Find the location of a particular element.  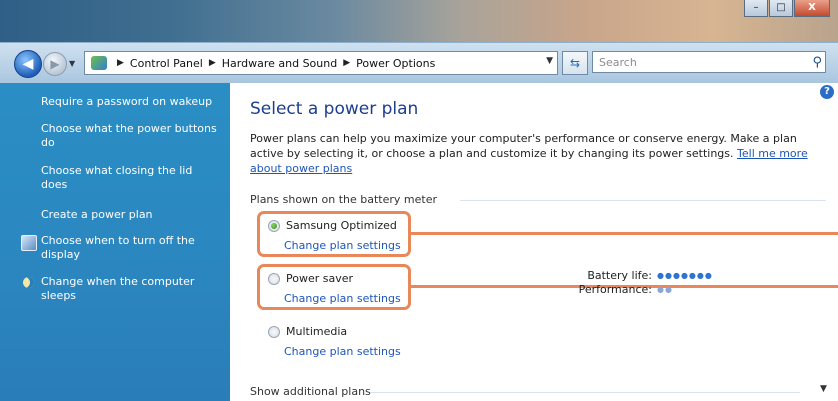

moon-icon is located at coordinates (28, 283).